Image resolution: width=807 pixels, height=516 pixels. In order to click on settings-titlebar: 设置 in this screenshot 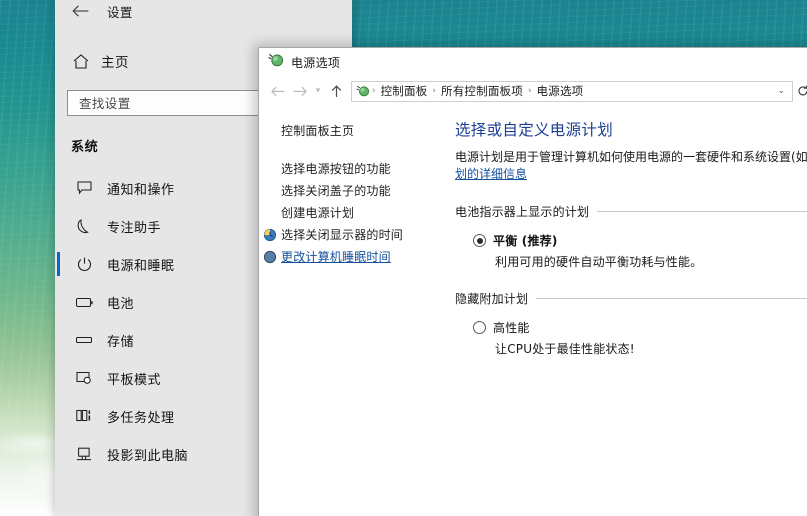, I will do `click(203, 15)`.